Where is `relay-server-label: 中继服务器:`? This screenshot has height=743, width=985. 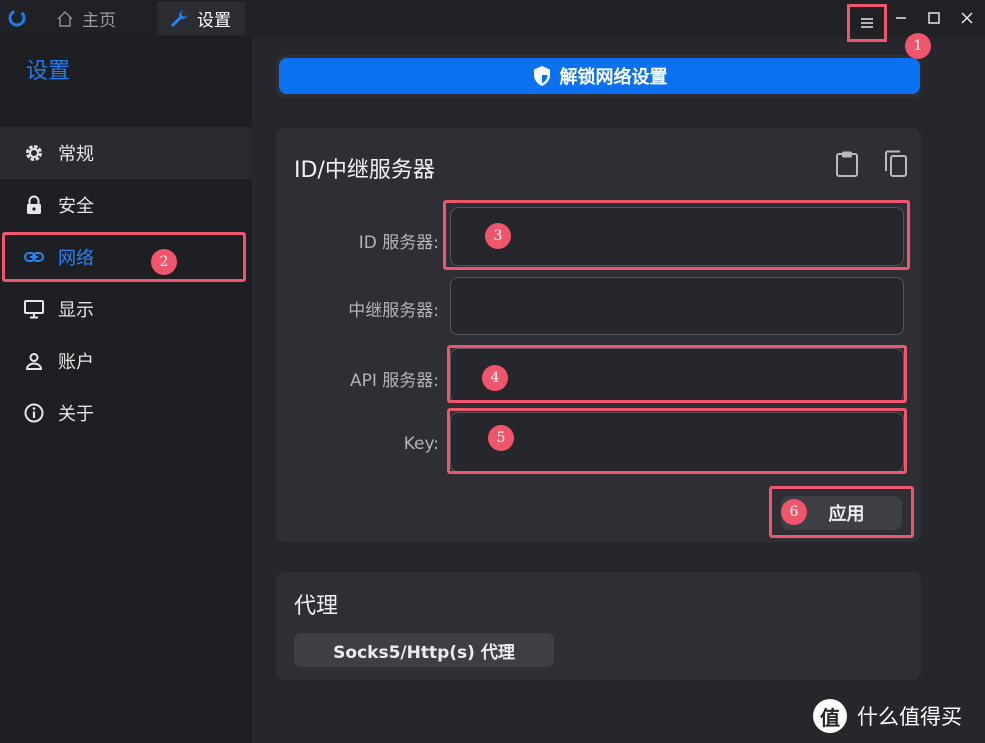 relay-server-label: 中继服务器: is located at coordinates (393, 311).